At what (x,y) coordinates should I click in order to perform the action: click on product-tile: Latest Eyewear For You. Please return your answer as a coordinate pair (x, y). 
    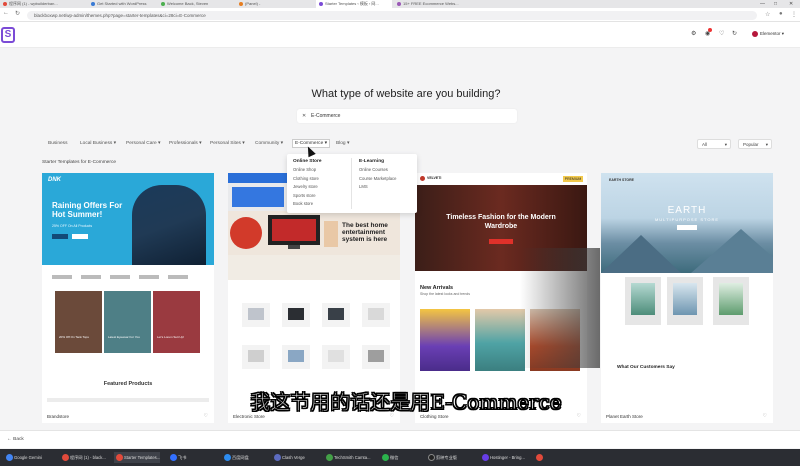
    Looking at the image, I should click on (127, 322).